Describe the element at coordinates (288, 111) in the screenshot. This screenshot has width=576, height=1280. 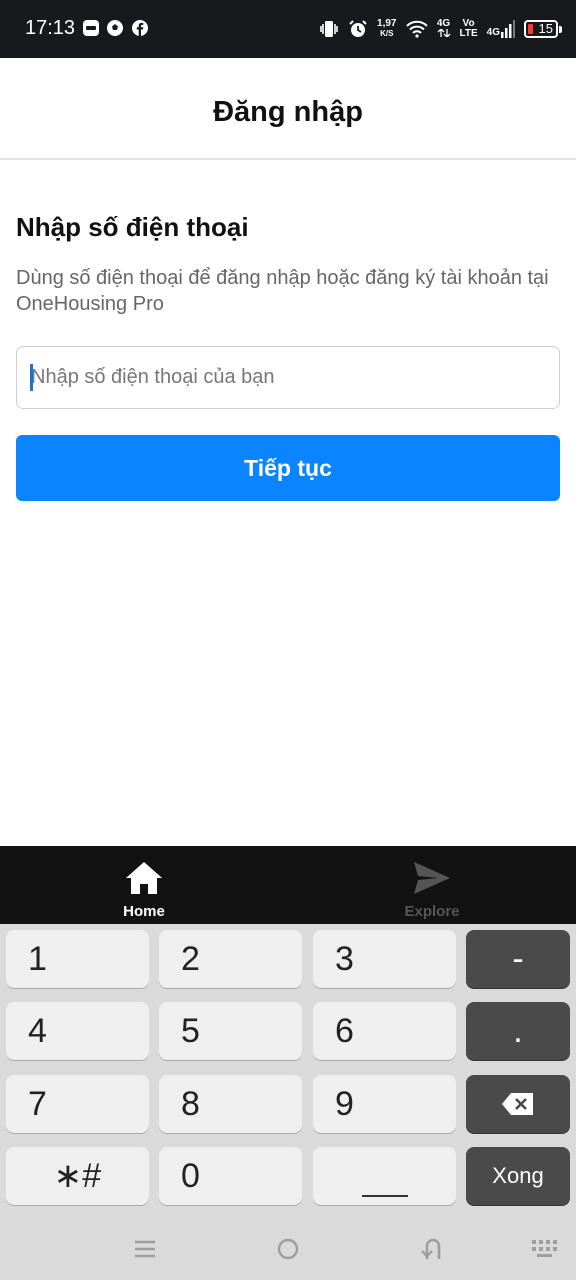
I see `page-title: Đăng nhập` at that location.